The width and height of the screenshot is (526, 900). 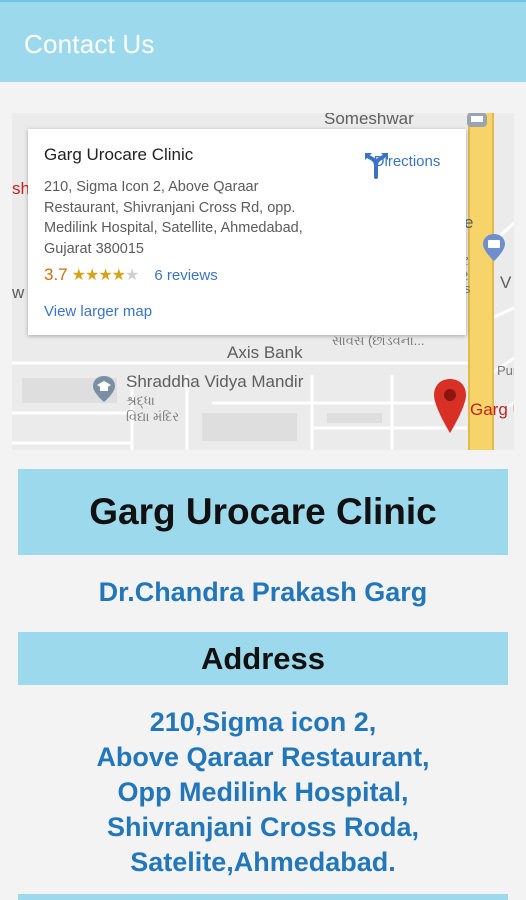 I want to click on reviews-link: 6 reviews, so click(x=185, y=275).